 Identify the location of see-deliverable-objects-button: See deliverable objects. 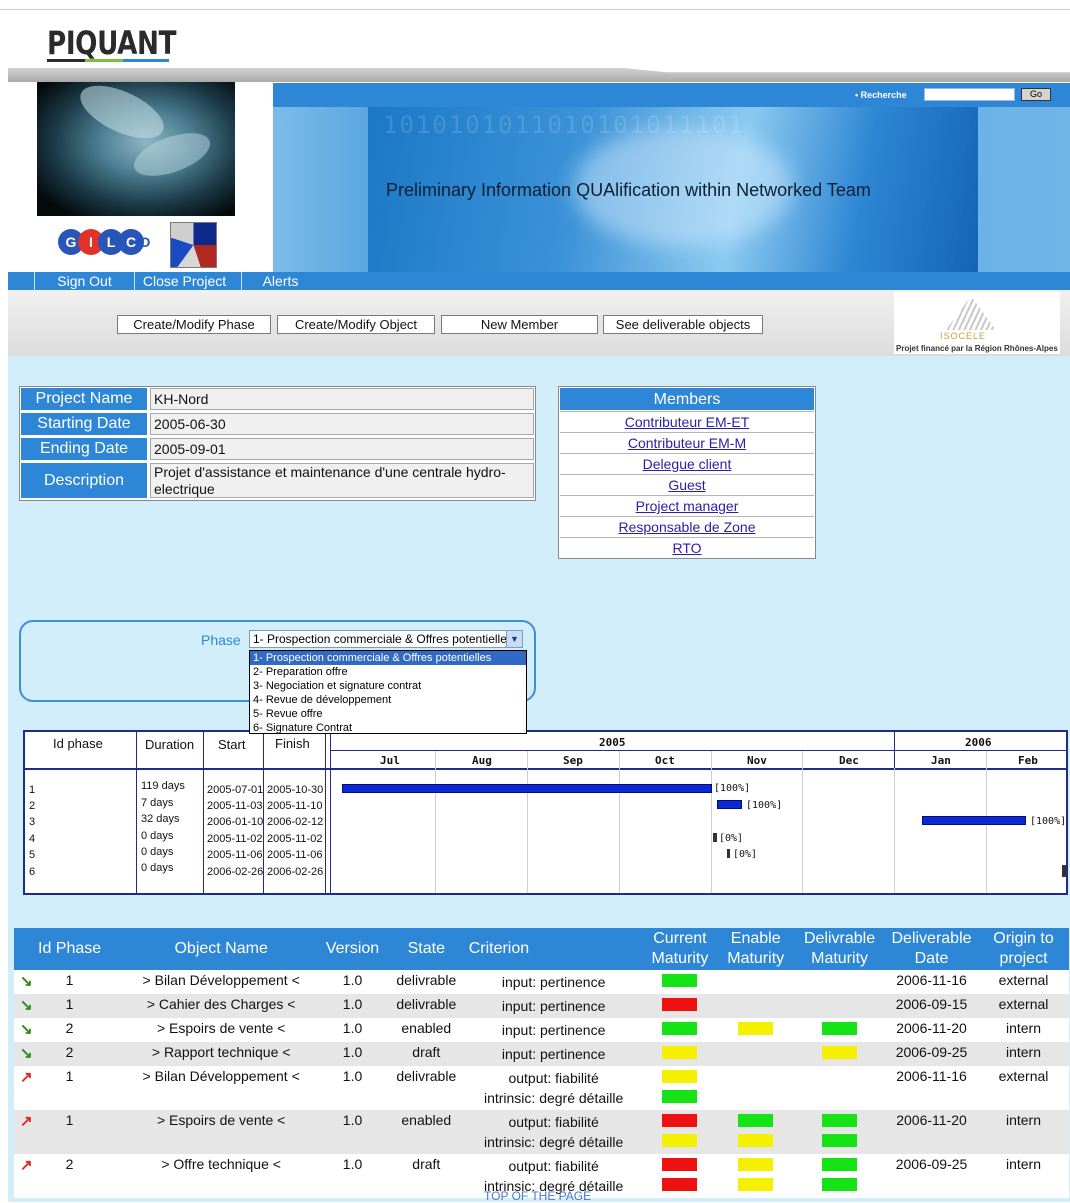
(683, 324).